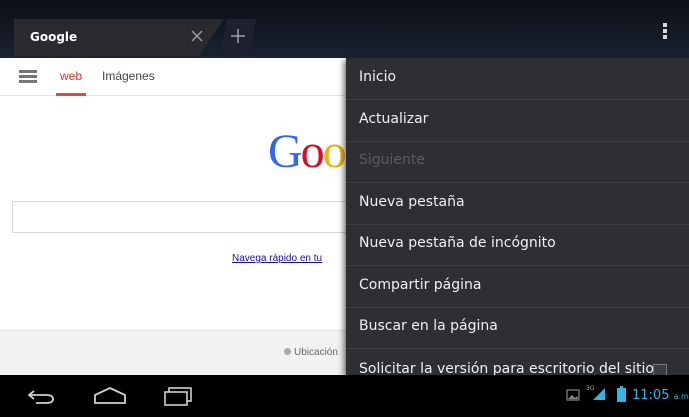  Describe the element at coordinates (517, 328) in the screenshot. I see `menu-item-find-in-page: Buscar en la página` at that location.